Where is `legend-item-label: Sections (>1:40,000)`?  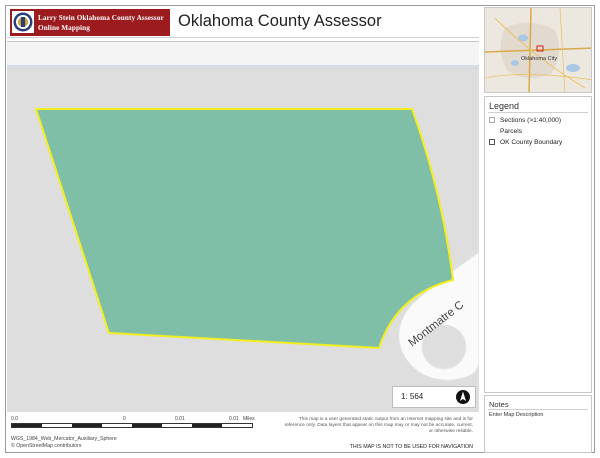
legend-item-label: Sections (>1:40,000) is located at coordinates (531, 120).